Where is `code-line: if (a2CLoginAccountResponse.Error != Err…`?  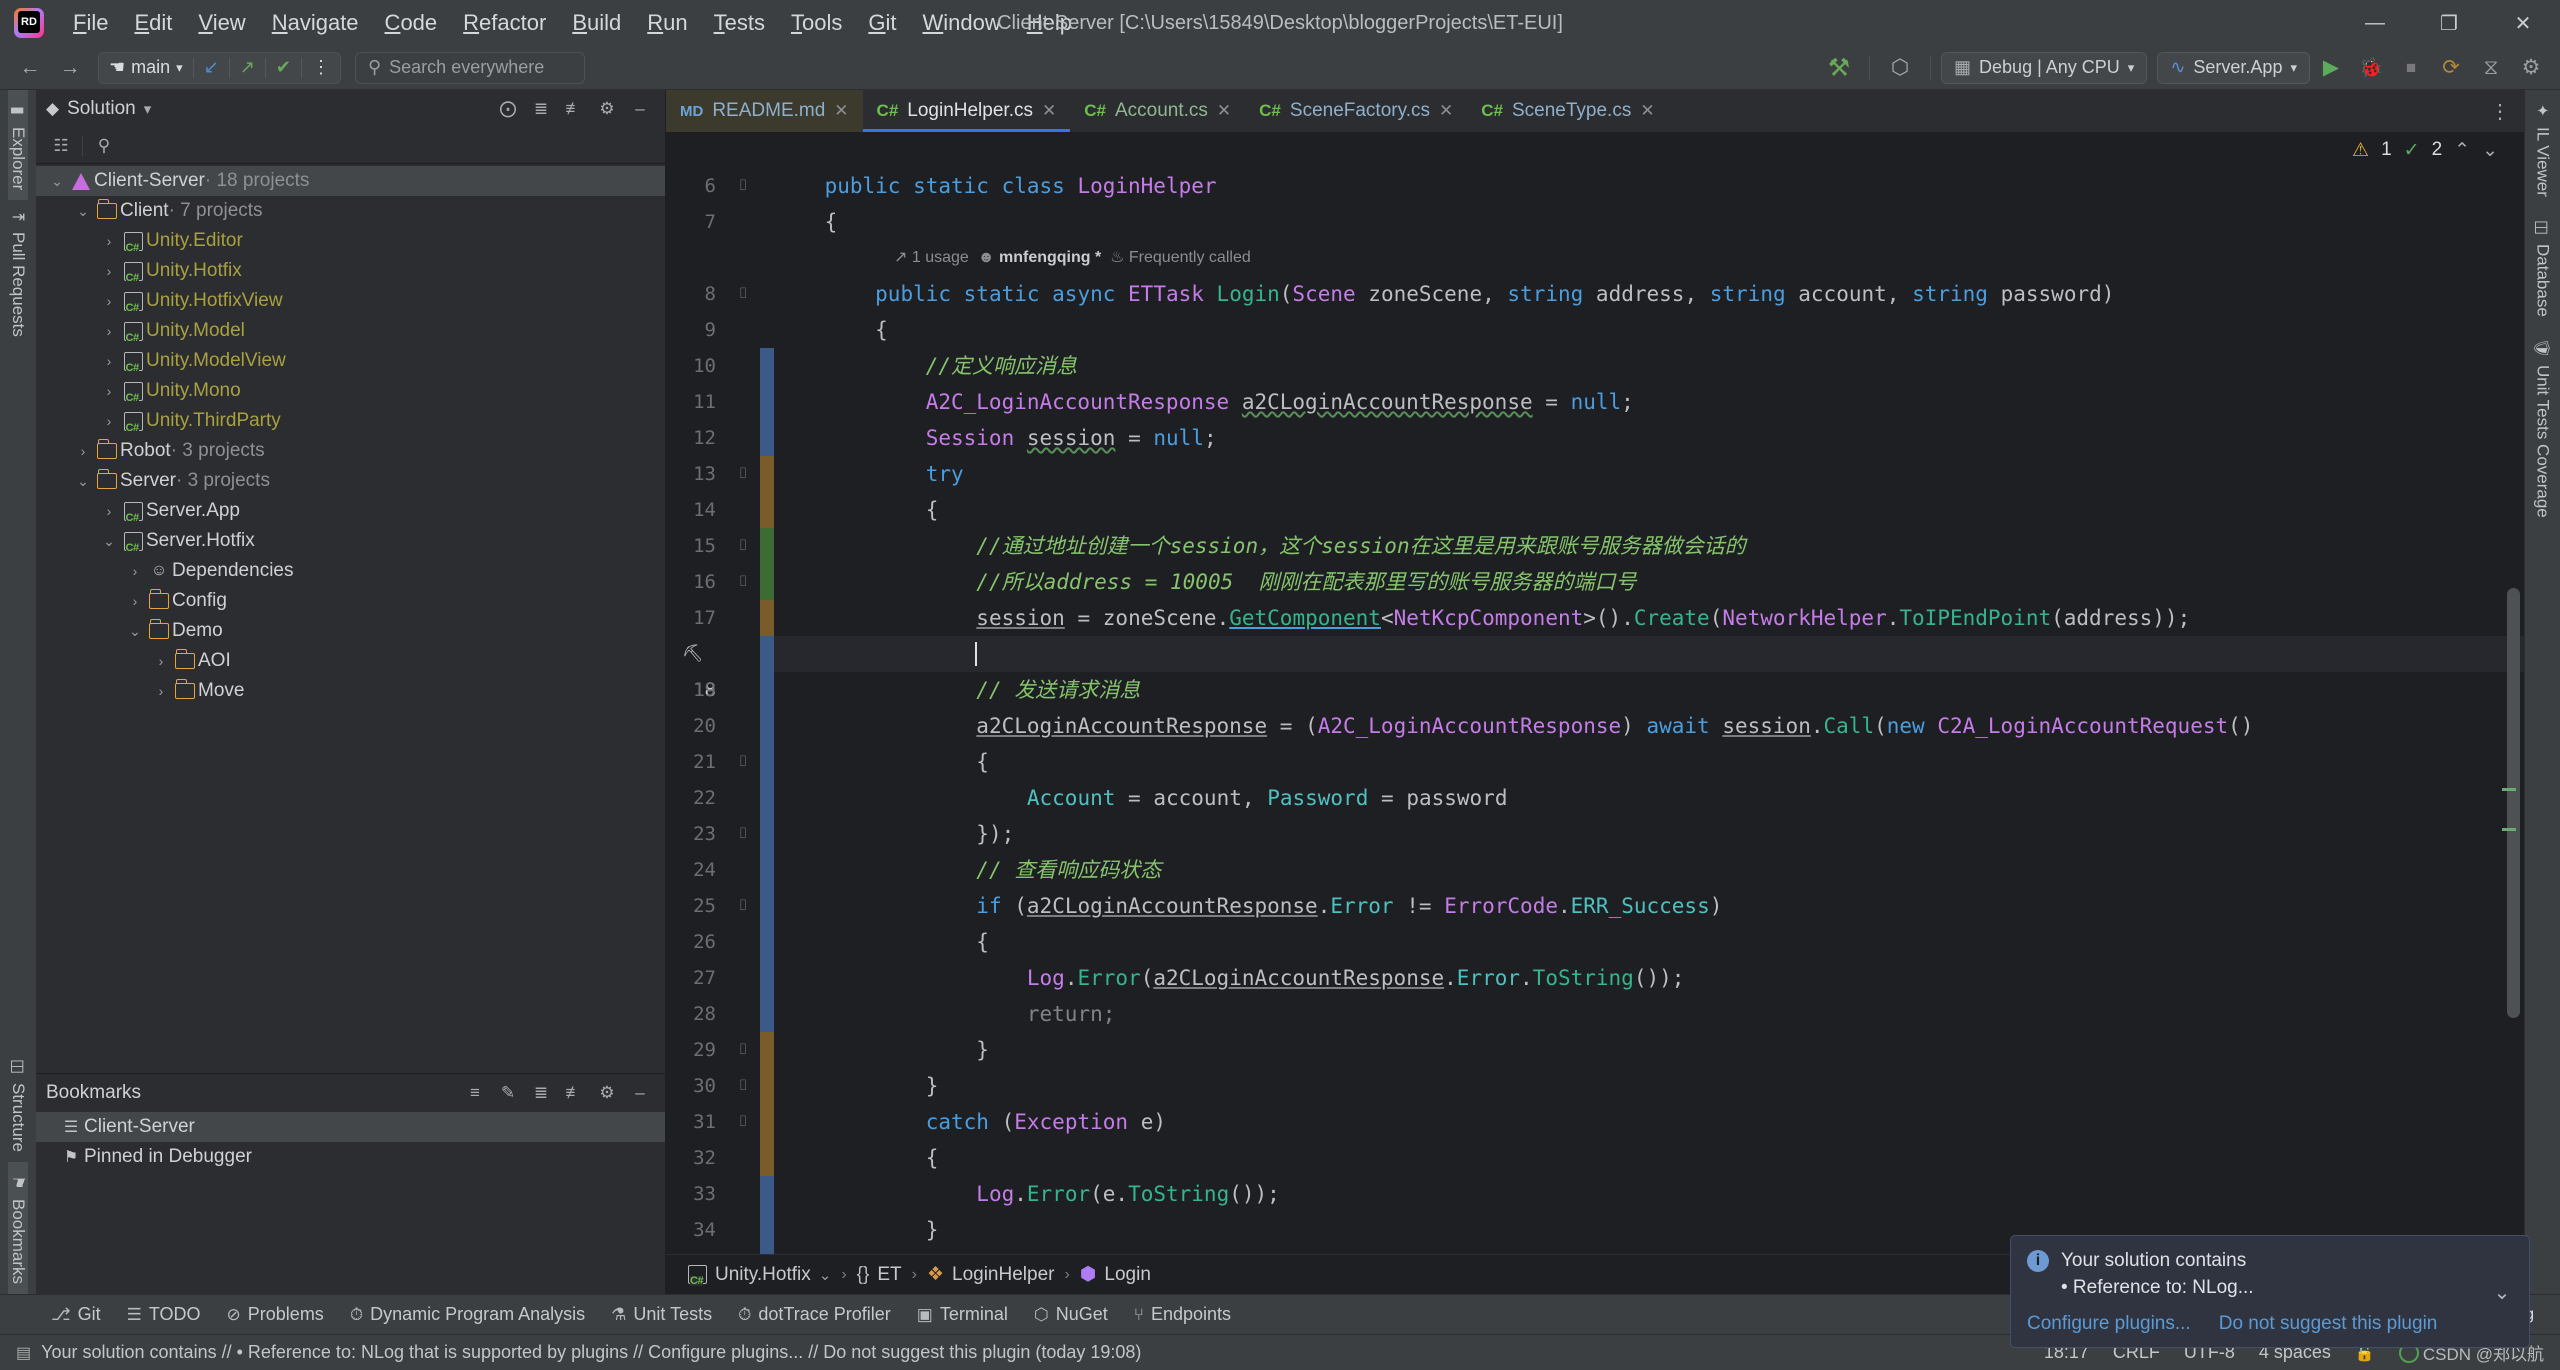
code-line: if (a2CLoginAccountResponse.Error != Err… is located at coordinates (1649, 906).